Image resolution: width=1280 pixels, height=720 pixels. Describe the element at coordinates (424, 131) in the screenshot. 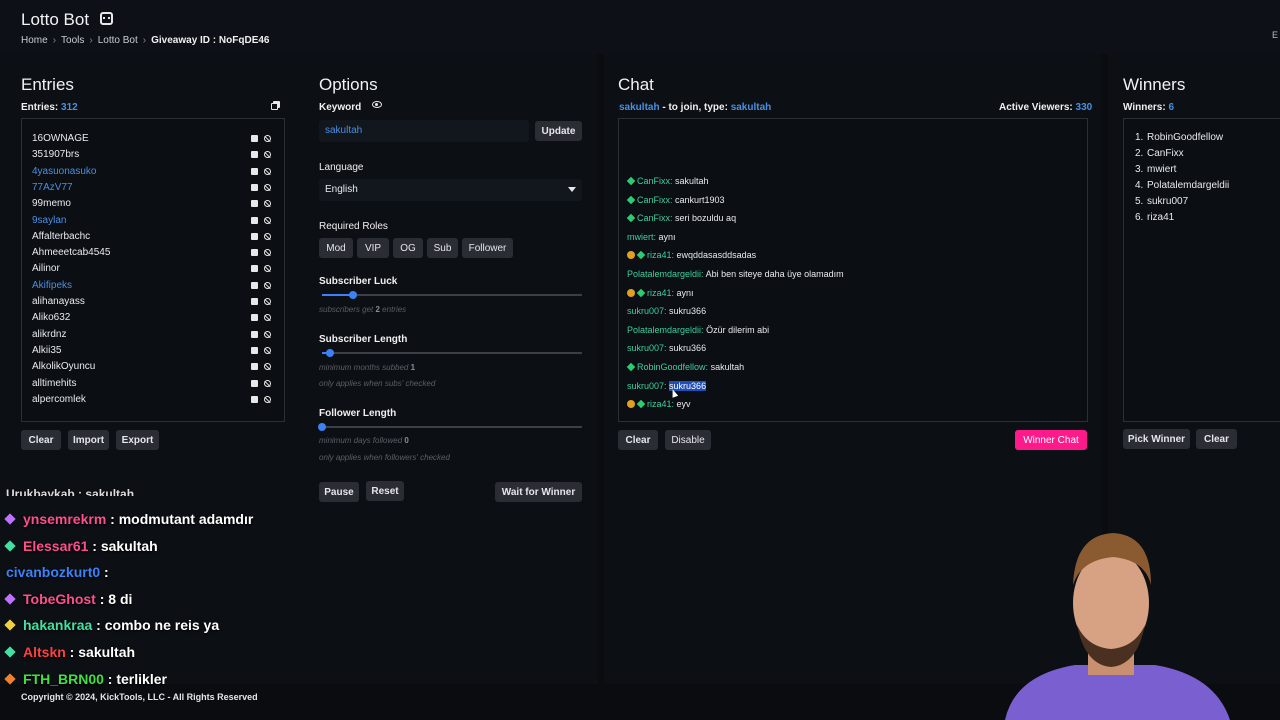

I see `keyword-input: sakultah` at that location.